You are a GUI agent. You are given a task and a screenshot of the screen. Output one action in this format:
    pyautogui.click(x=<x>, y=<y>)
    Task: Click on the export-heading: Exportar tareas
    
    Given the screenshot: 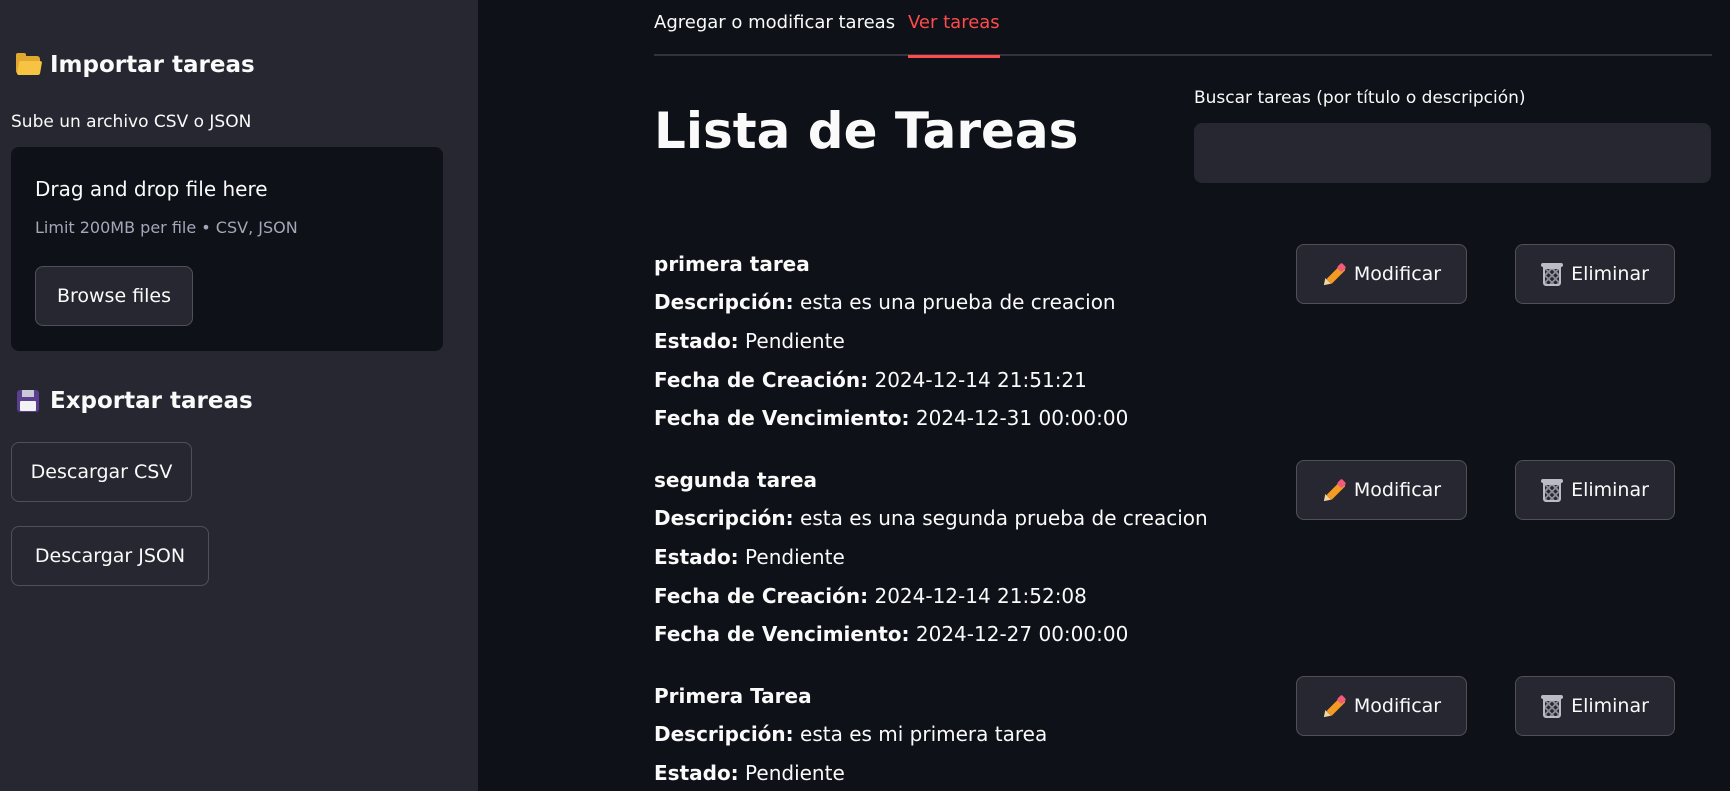 What is the action you would take?
    pyautogui.click(x=133, y=401)
    